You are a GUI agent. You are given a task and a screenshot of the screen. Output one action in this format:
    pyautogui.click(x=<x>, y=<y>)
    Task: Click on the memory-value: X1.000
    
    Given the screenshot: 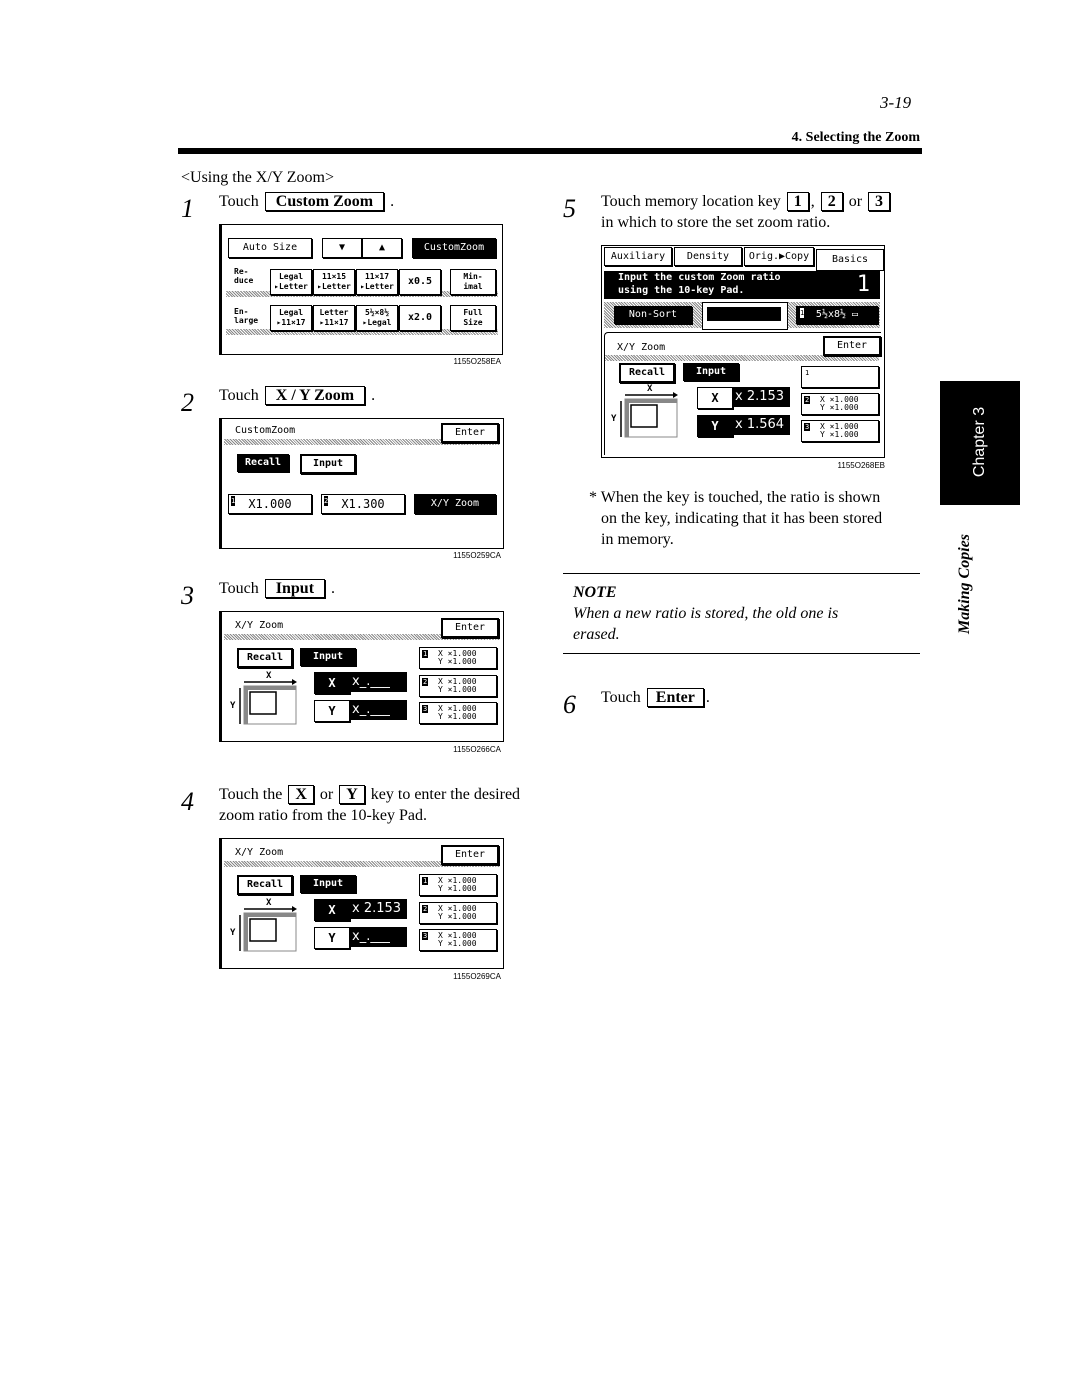 What is the action you would take?
    pyautogui.click(x=270, y=504)
    